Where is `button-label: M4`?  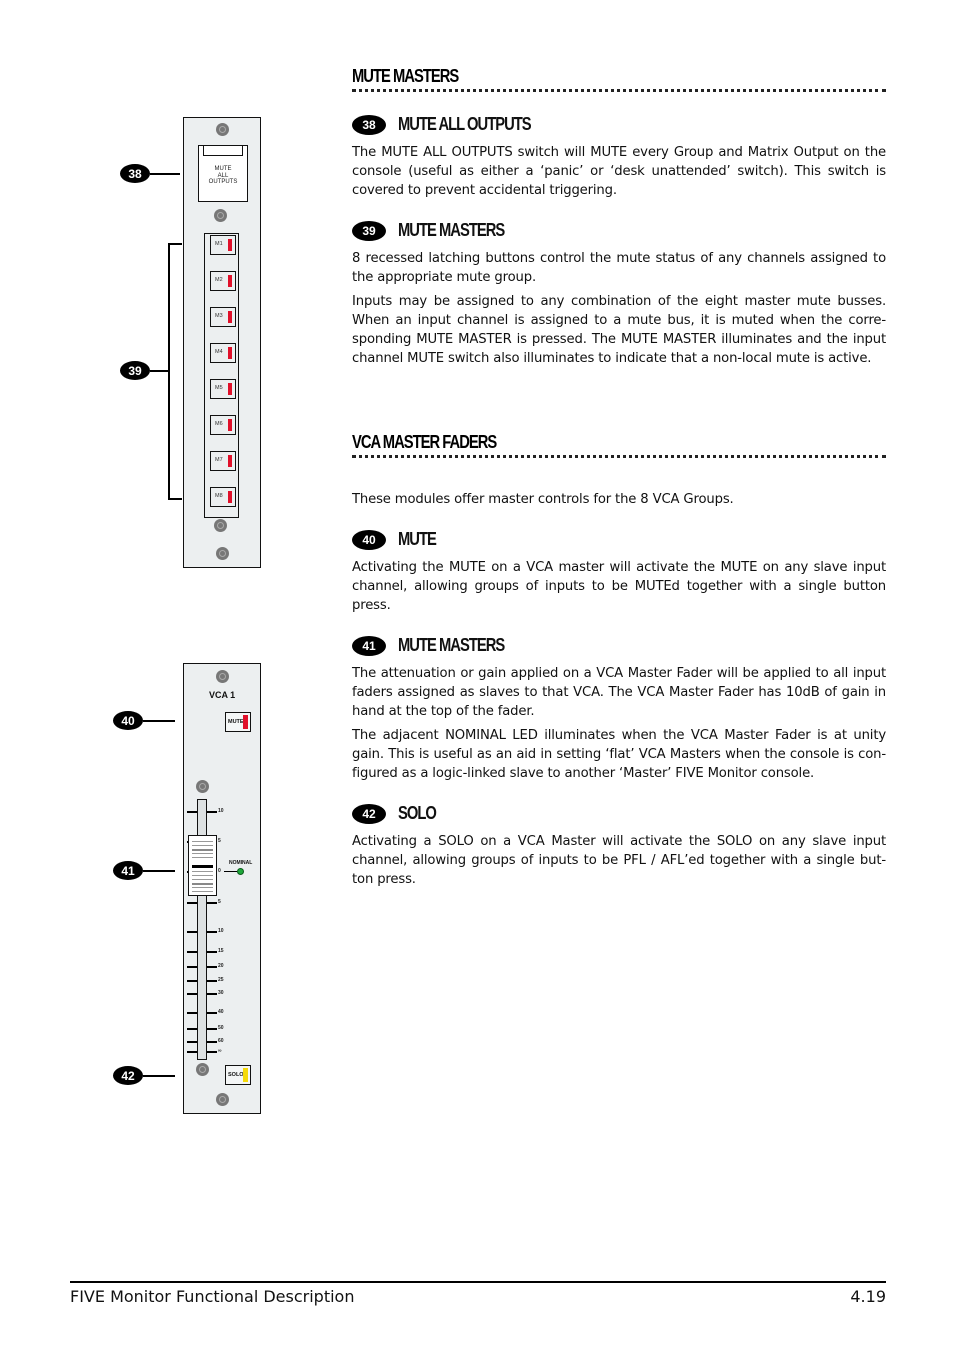 button-label: M4 is located at coordinates (219, 352).